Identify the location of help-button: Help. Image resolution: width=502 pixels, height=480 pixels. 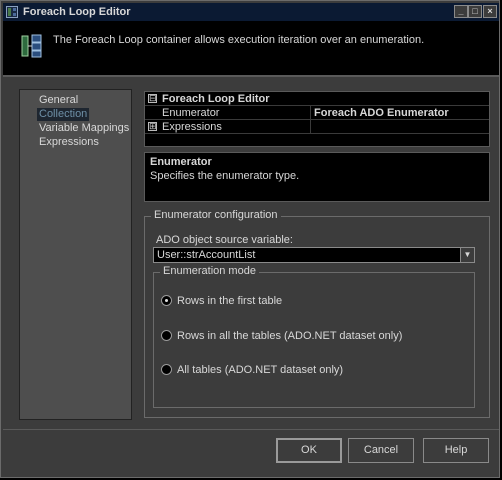
(456, 450).